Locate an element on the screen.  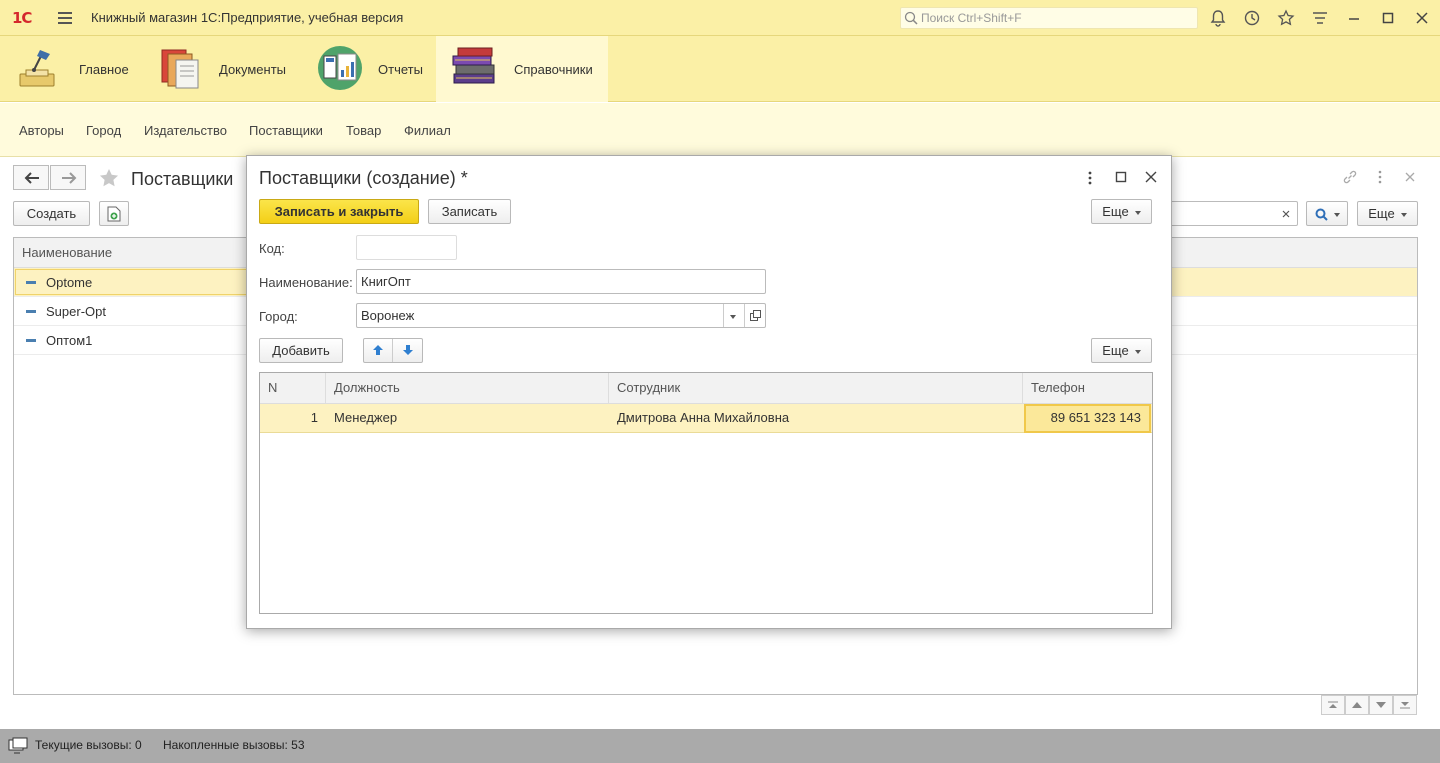
search-button is located at coordinates (1327, 213).